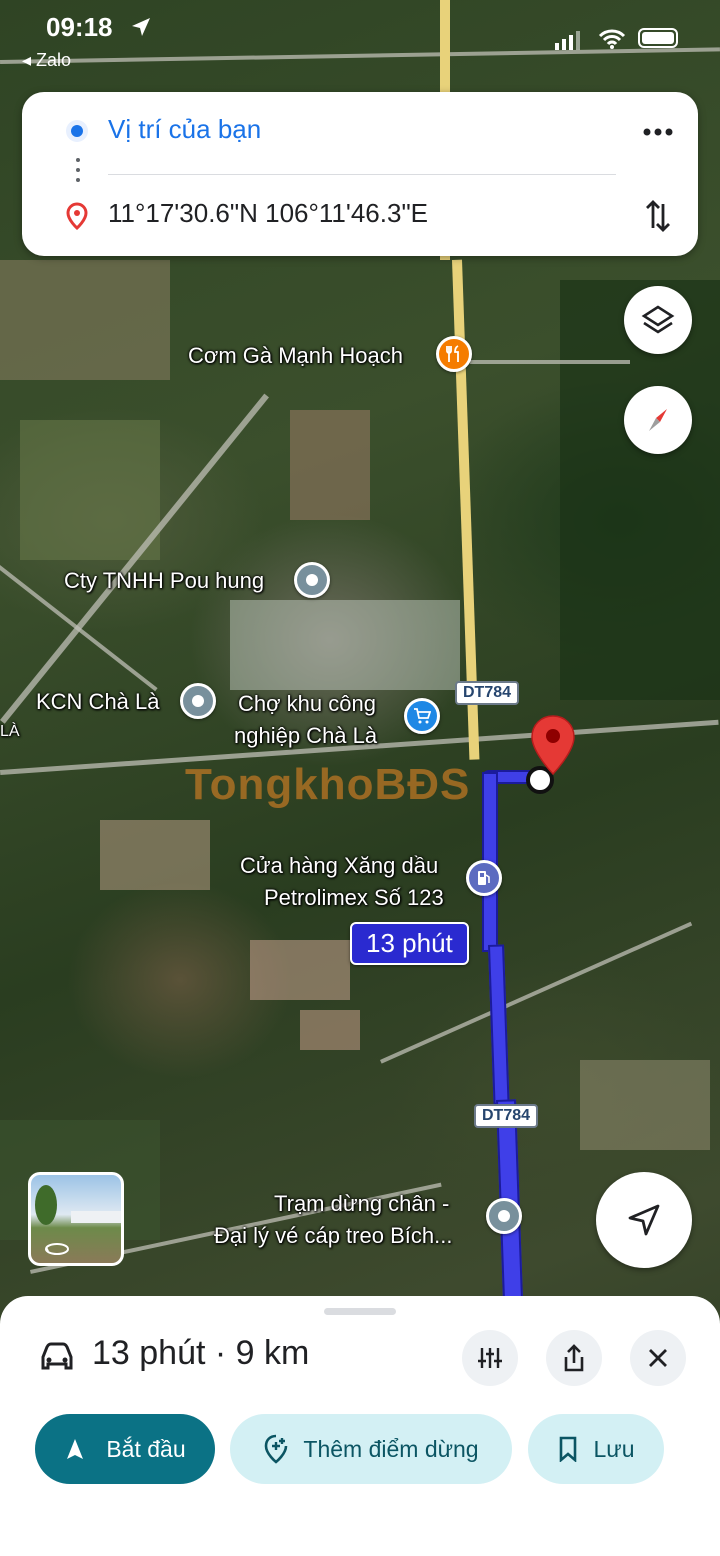  What do you see at coordinates (360, 1311) in the screenshot?
I see `drag-handle` at bounding box center [360, 1311].